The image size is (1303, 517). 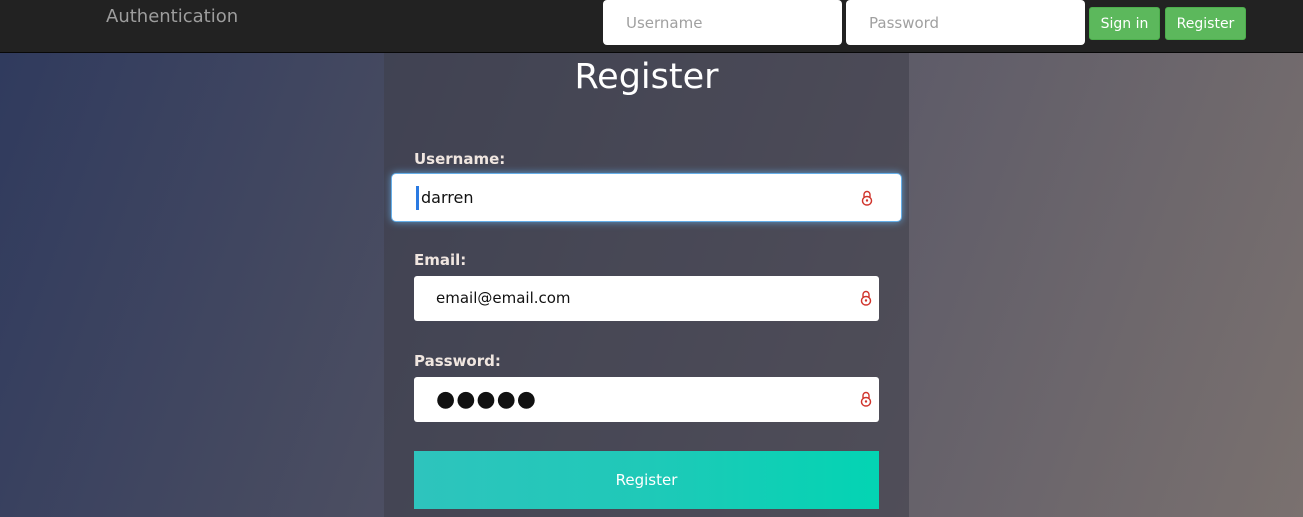 I want to click on top-navbar: Authentication Sign in Register, so click(x=651, y=26).